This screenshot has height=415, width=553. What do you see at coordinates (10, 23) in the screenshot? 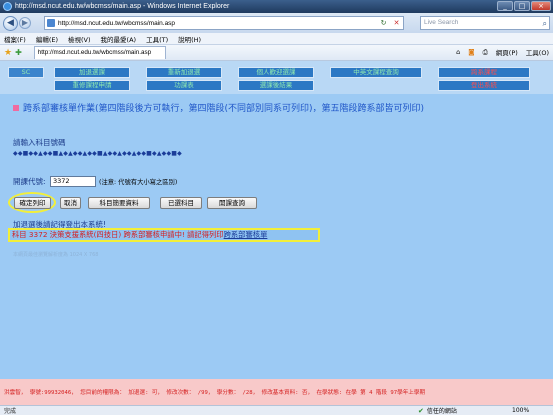
I see `back-arrow-icon: ◀` at bounding box center [10, 23].